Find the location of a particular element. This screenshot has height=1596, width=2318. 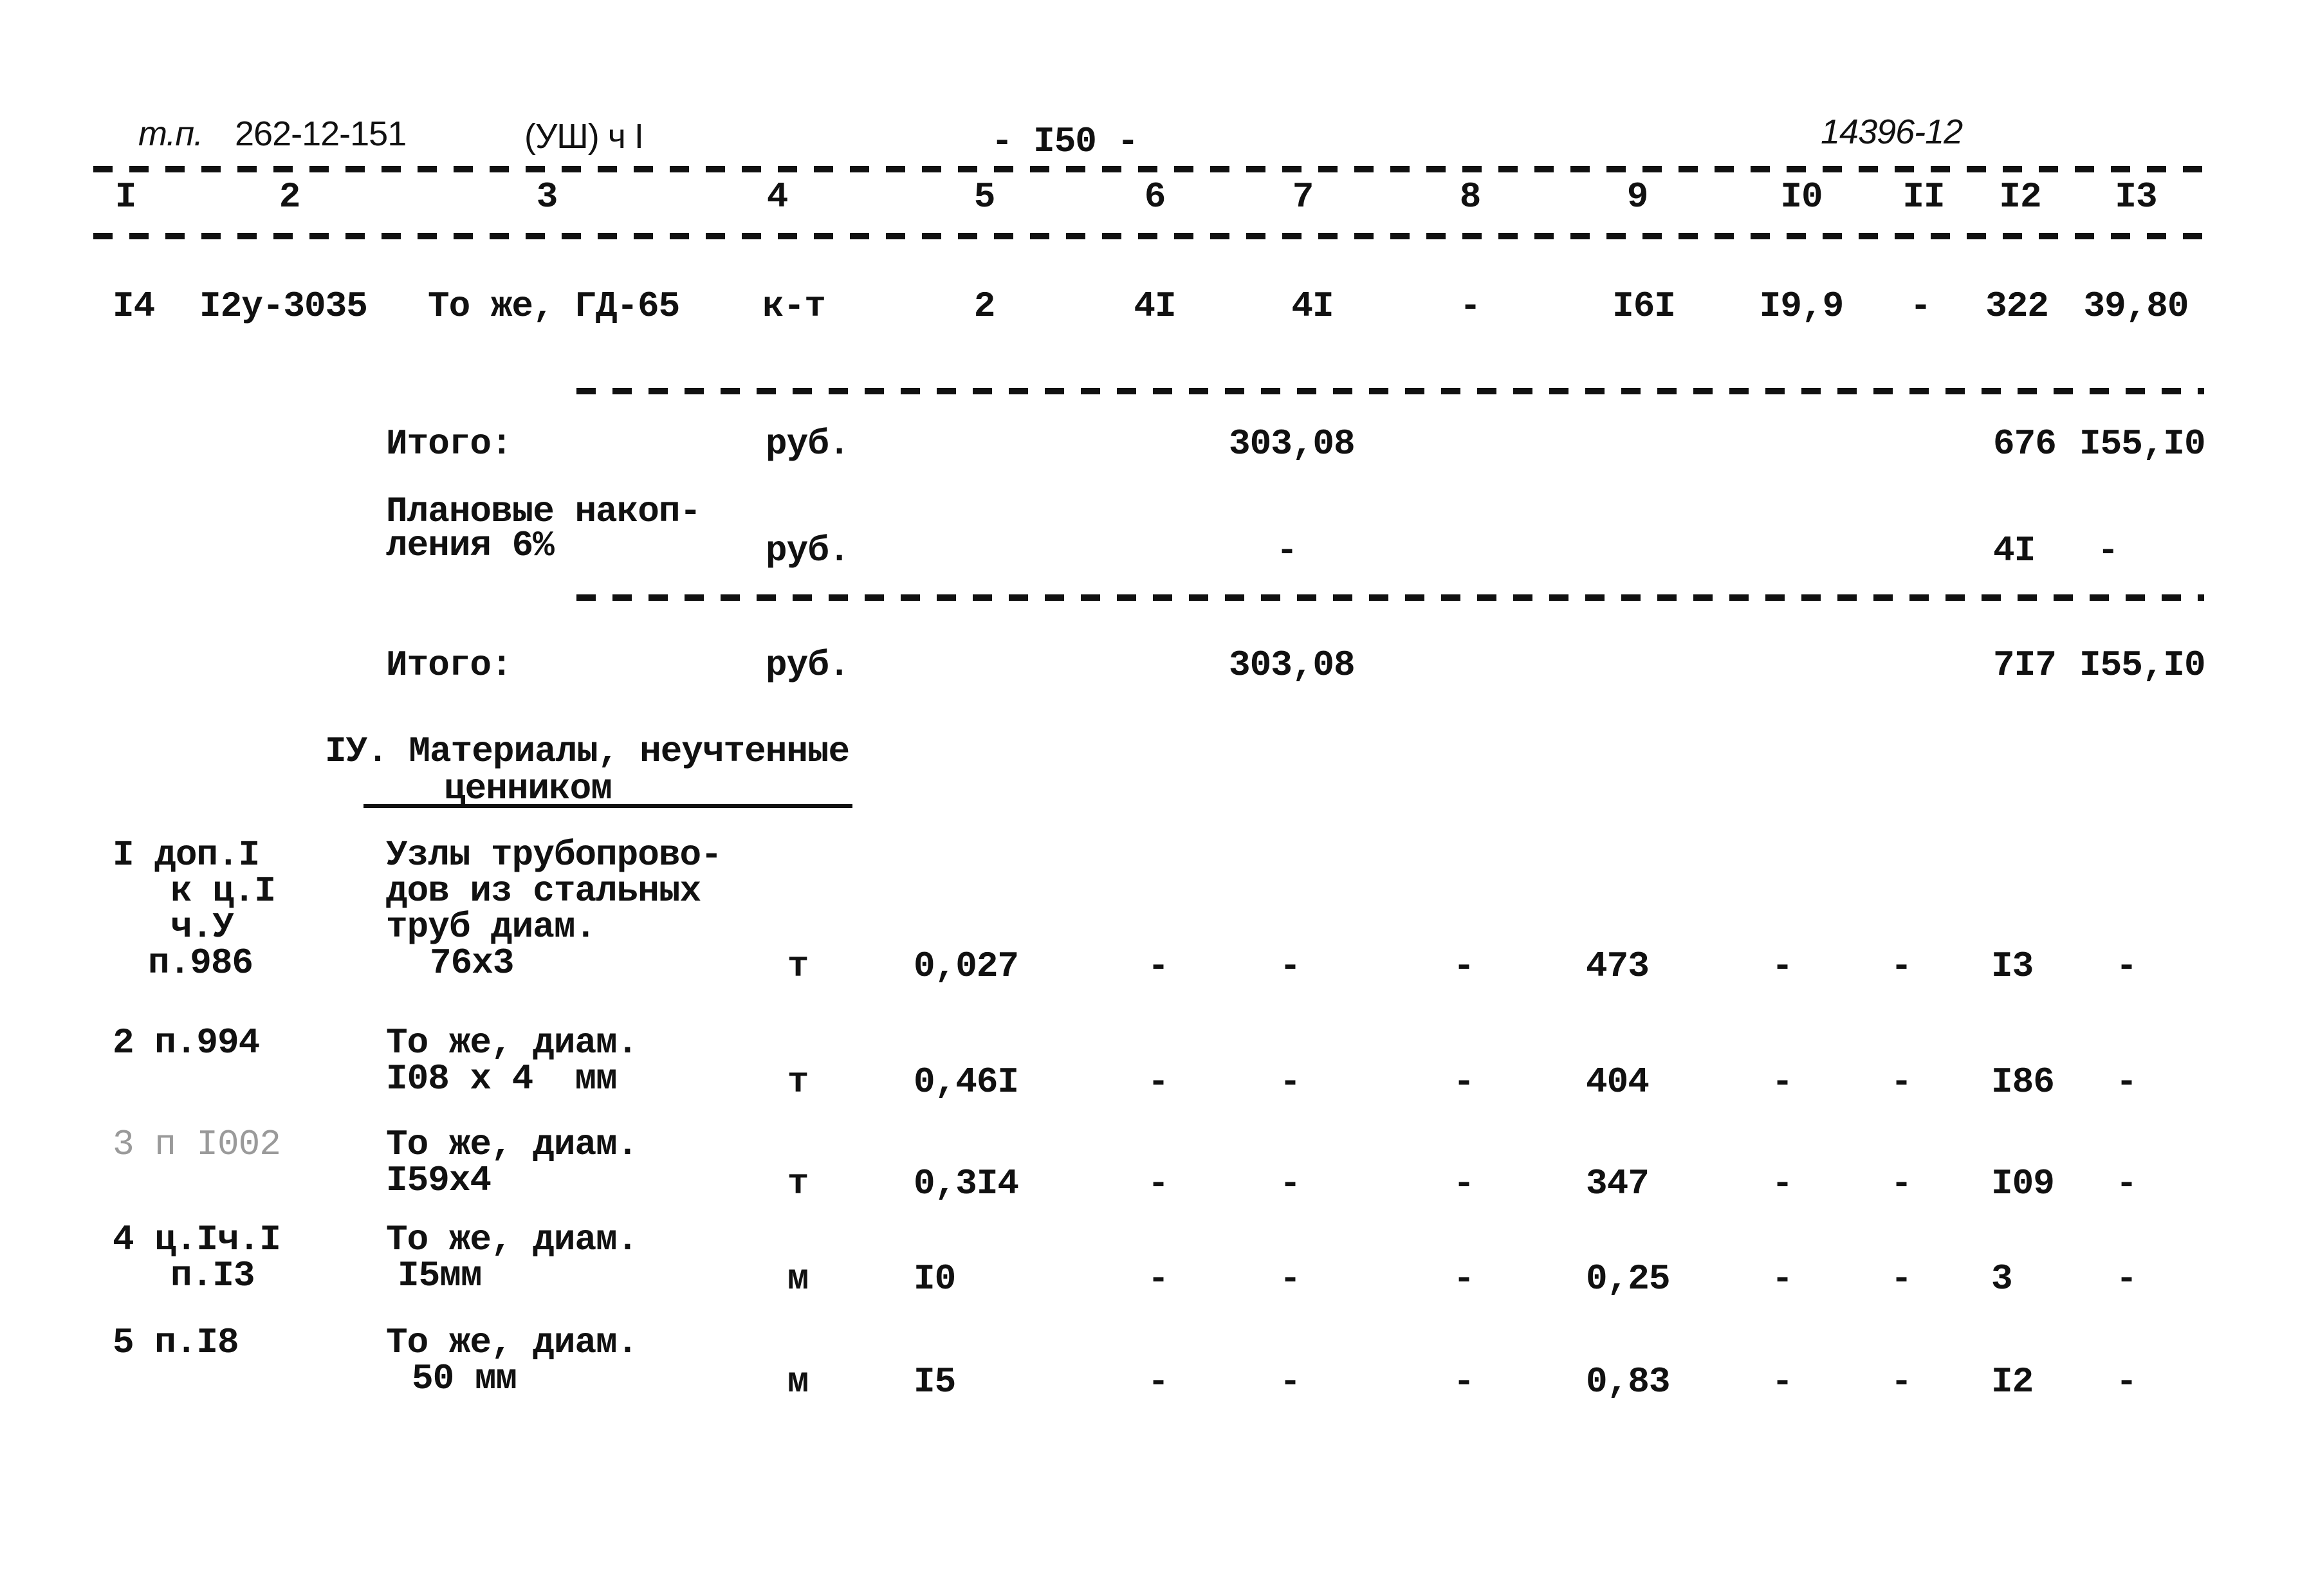

grand-total-c7: 303,08 is located at coordinates (1292, 665).